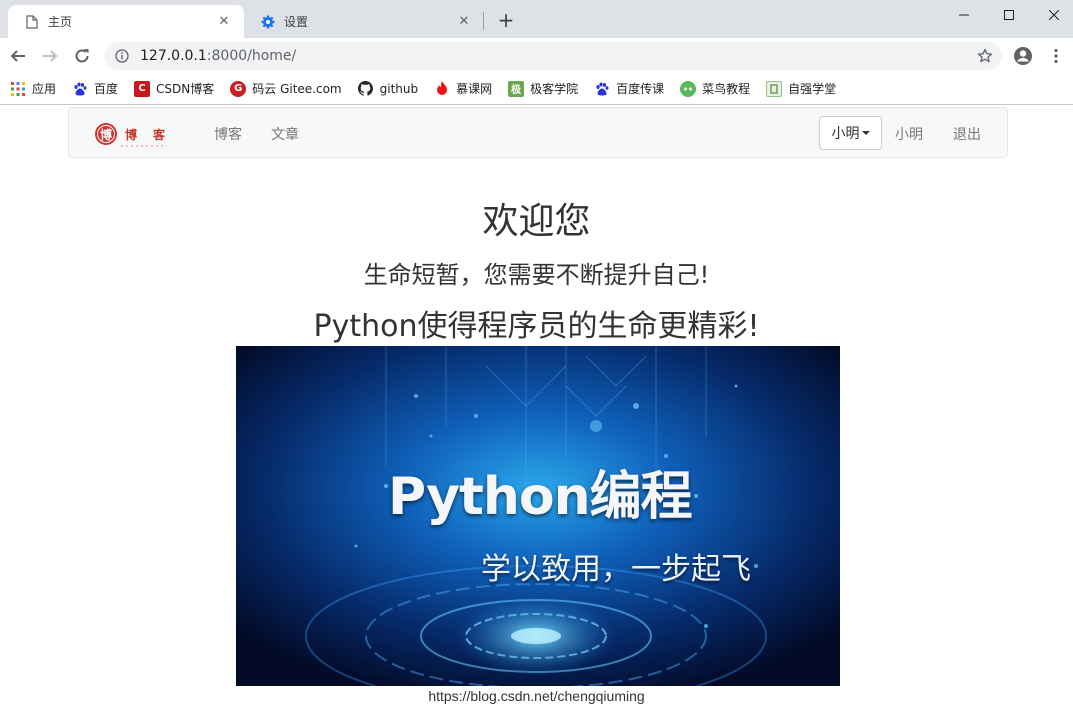 This screenshot has height=717, width=1073. What do you see at coordinates (106, 89) in the screenshot?
I see `bookmark-label: 百度` at bounding box center [106, 89].